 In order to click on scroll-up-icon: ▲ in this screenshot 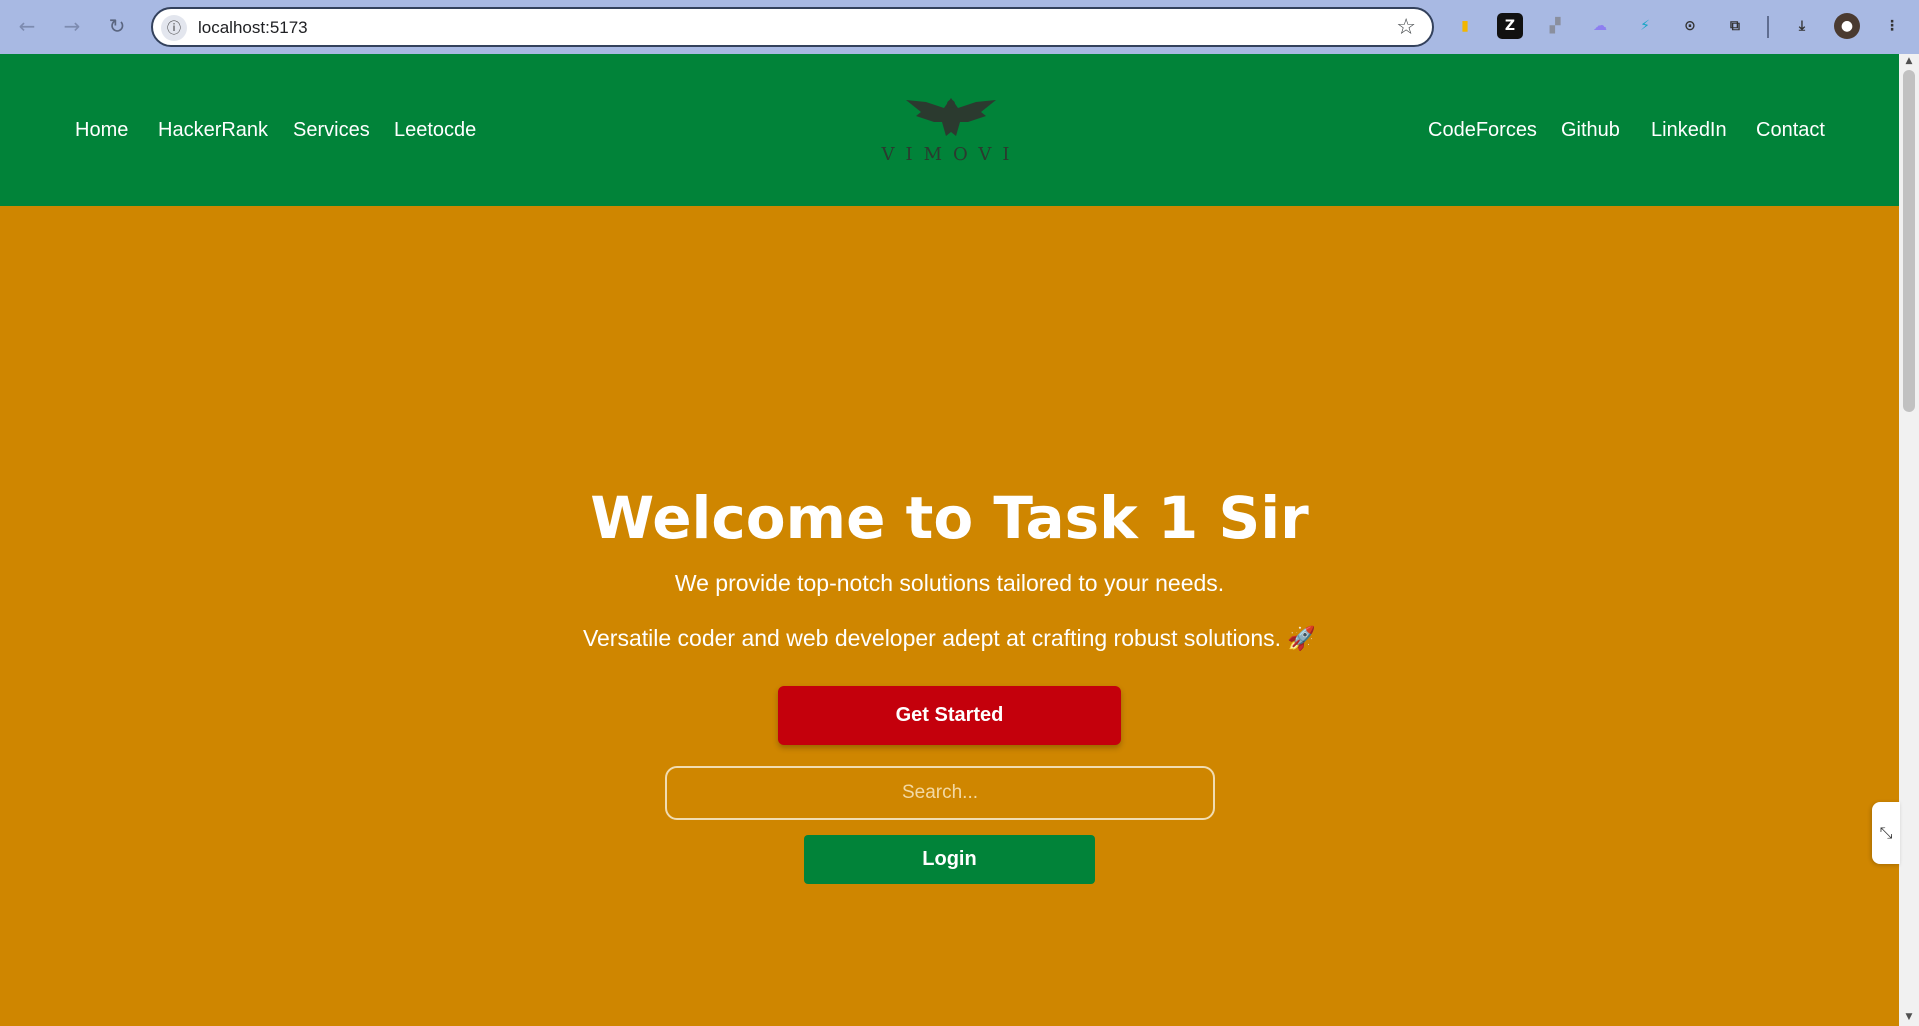, I will do `click(1909, 61)`.